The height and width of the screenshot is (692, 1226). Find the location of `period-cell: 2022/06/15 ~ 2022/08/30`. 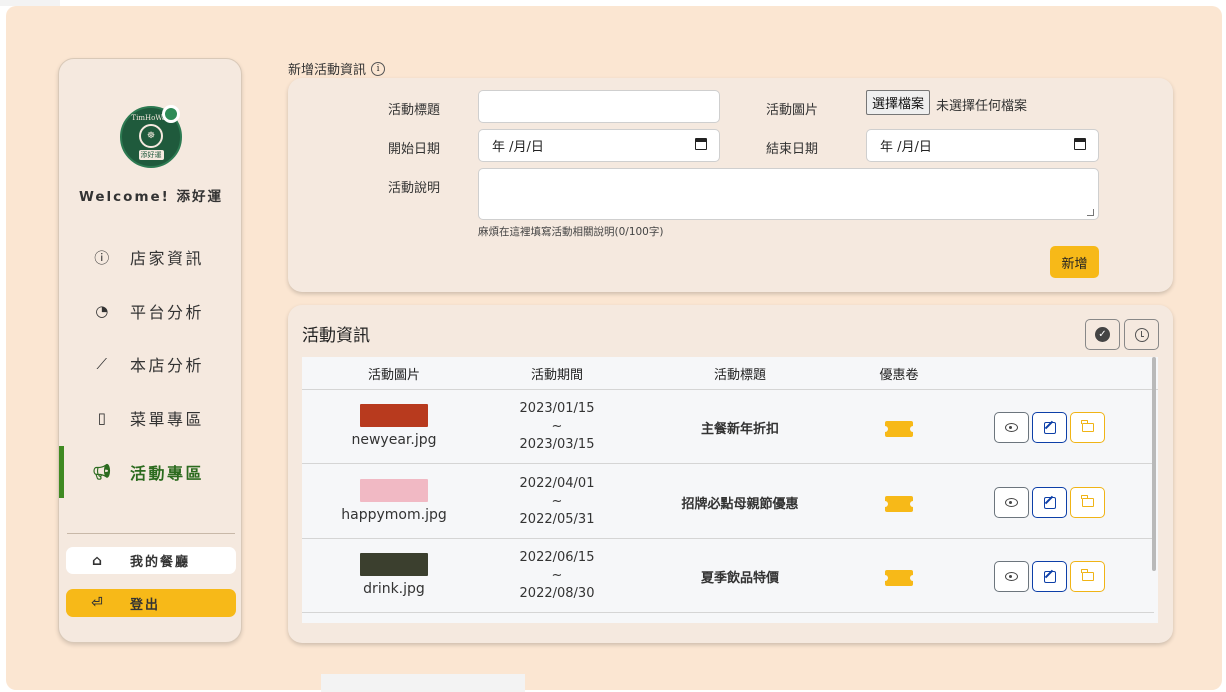

period-cell: 2022/06/15 ~ 2022/08/30 is located at coordinates (557, 576).